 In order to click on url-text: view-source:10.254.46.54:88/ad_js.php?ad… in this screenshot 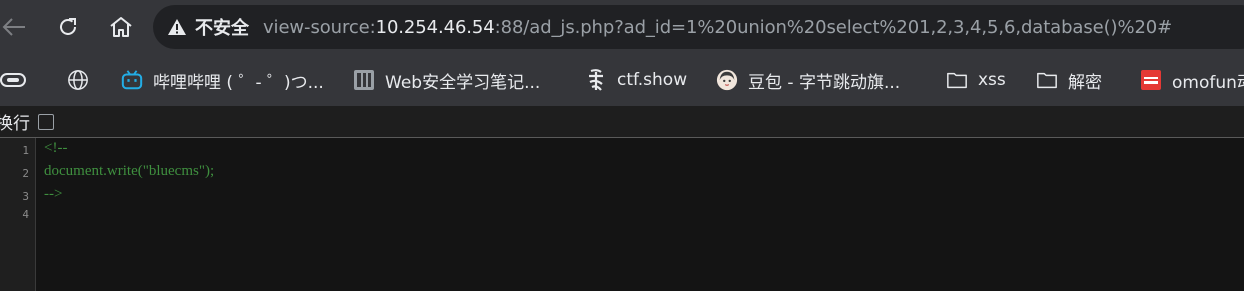, I will do `click(717, 27)`.